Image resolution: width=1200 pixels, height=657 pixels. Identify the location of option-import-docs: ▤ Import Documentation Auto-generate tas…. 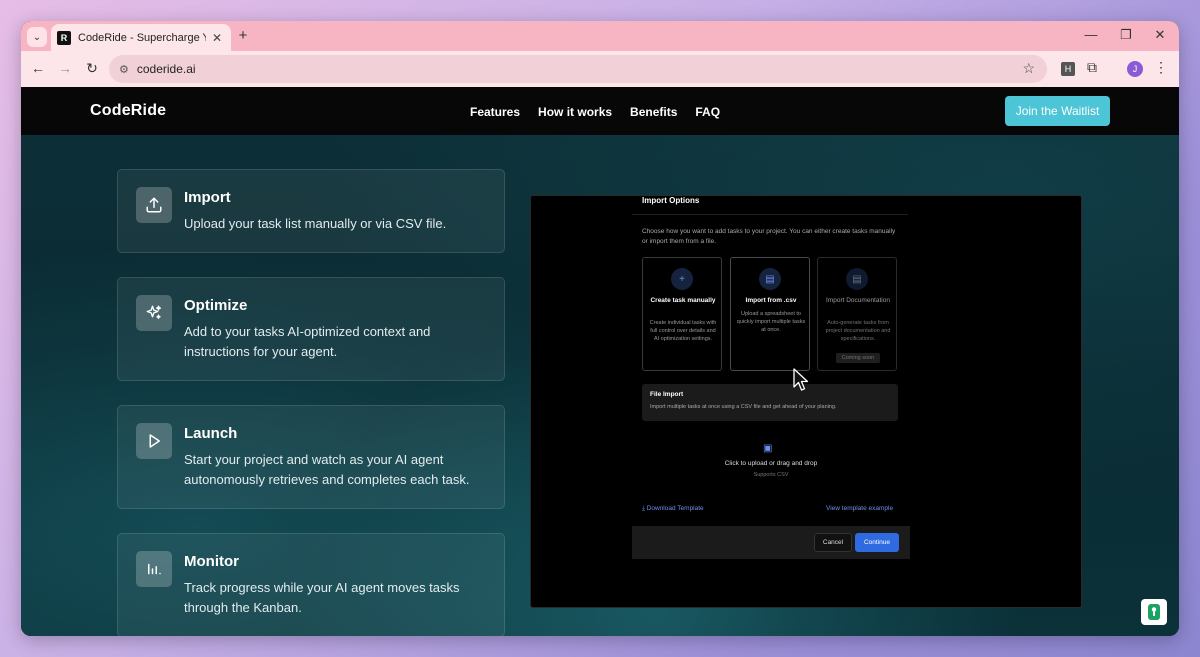
(857, 314).